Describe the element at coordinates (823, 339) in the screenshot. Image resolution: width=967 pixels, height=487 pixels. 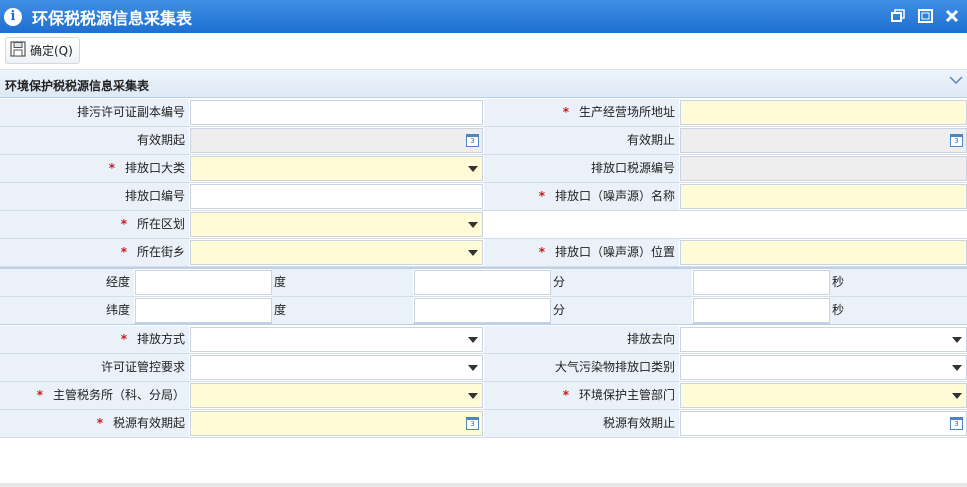
I see `discharge-destination-select` at that location.